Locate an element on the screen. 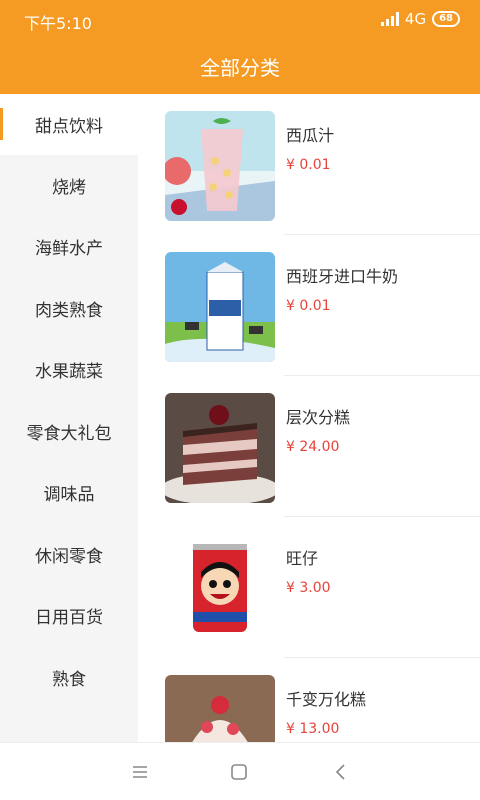 The width and height of the screenshot is (480, 800). signal-icon is located at coordinates (389, 19).